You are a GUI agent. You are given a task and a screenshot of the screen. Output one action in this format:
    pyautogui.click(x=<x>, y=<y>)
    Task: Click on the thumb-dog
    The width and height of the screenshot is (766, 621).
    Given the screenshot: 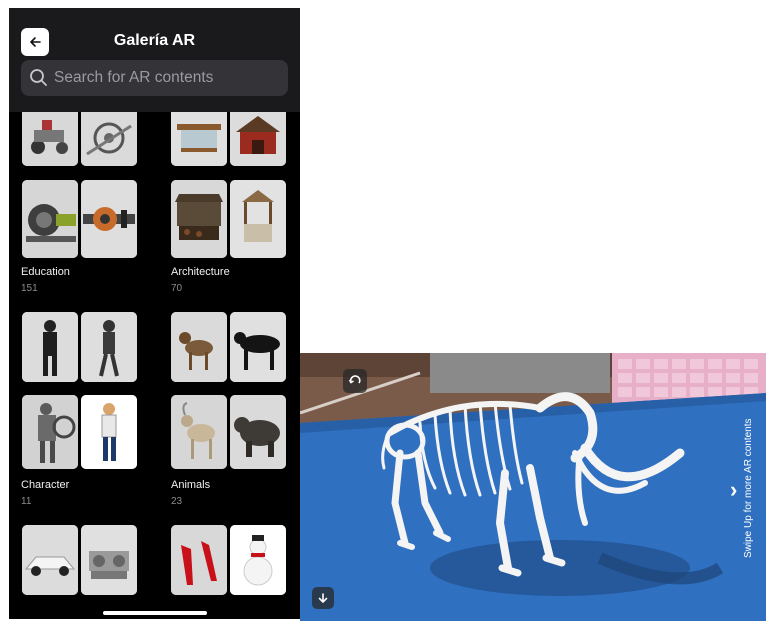 What is the action you would take?
    pyautogui.click(x=199, y=347)
    